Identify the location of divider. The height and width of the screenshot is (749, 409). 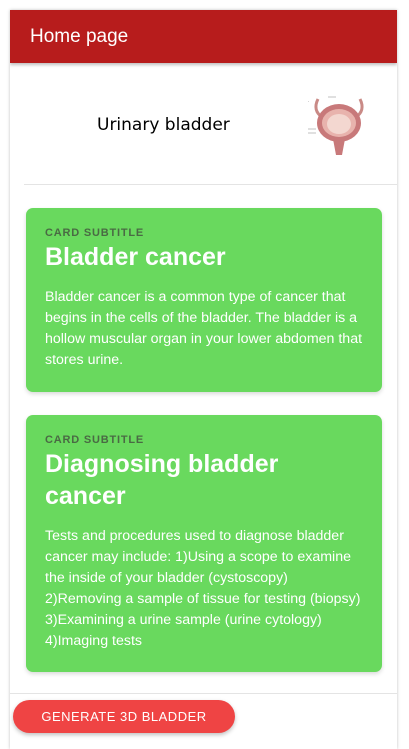
(203, 693).